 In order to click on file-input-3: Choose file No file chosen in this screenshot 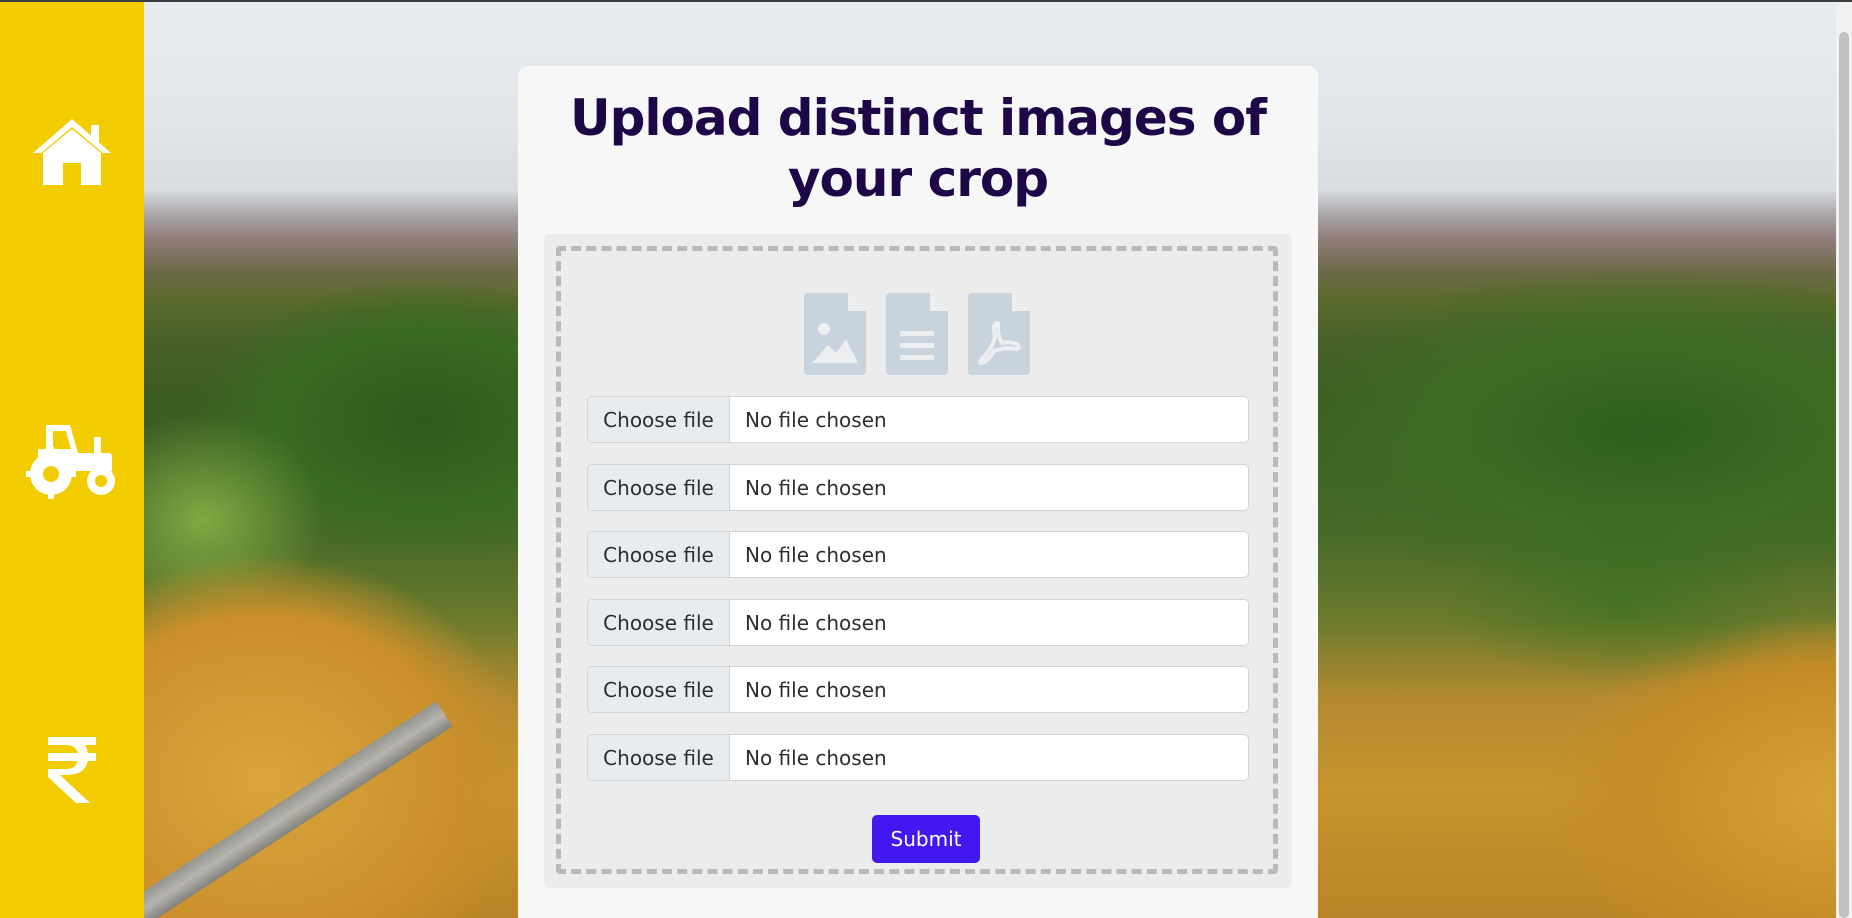, I will do `click(918, 554)`.